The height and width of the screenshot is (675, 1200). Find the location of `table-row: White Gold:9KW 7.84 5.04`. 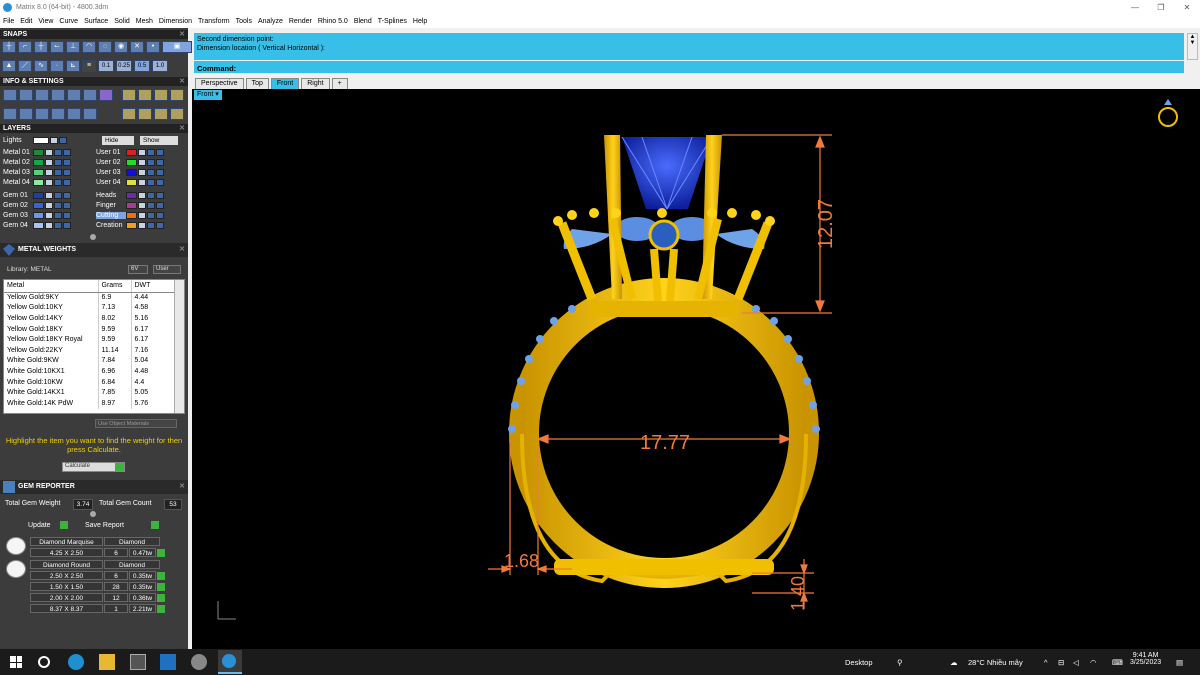

table-row: White Gold:9KW 7.84 5.04 is located at coordinates (90, 361).